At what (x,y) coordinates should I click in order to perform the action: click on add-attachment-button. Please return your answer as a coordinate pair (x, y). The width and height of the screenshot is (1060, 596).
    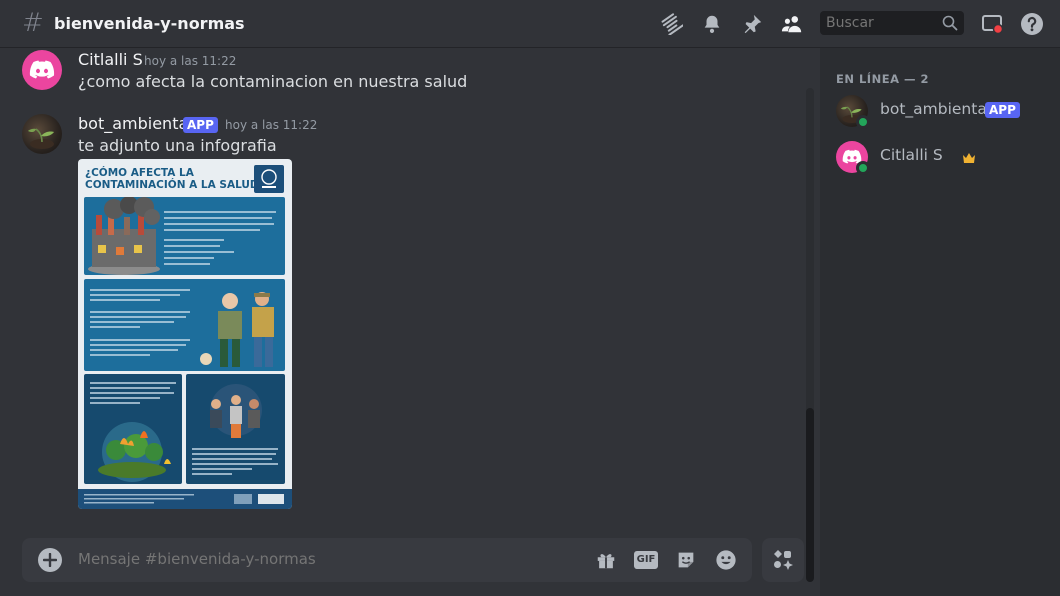
    Looking at the image, I should click on (50, 560).